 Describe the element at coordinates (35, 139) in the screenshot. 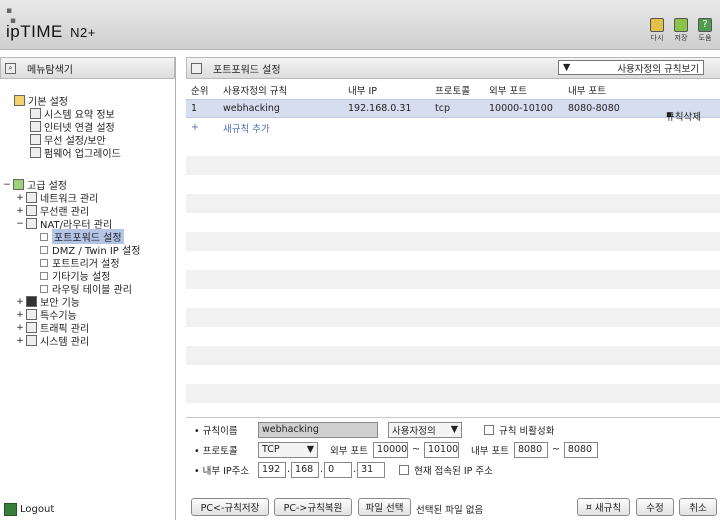

I see `wifi-icon` at that location.